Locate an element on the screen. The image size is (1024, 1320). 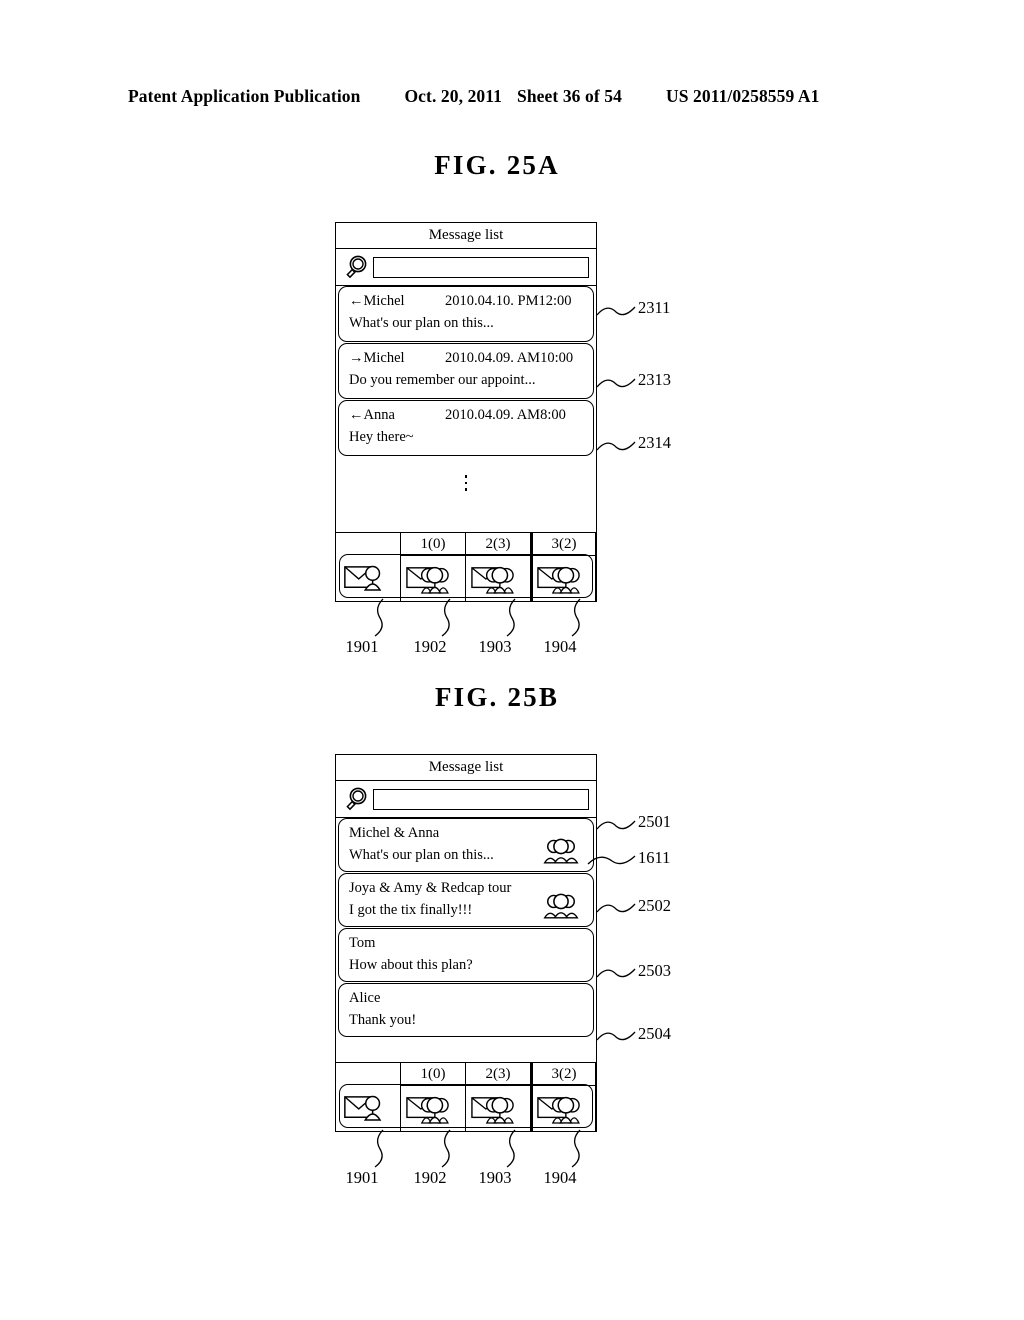
screen-title-bar-25a: Message list is located at coordinates (466, 236).